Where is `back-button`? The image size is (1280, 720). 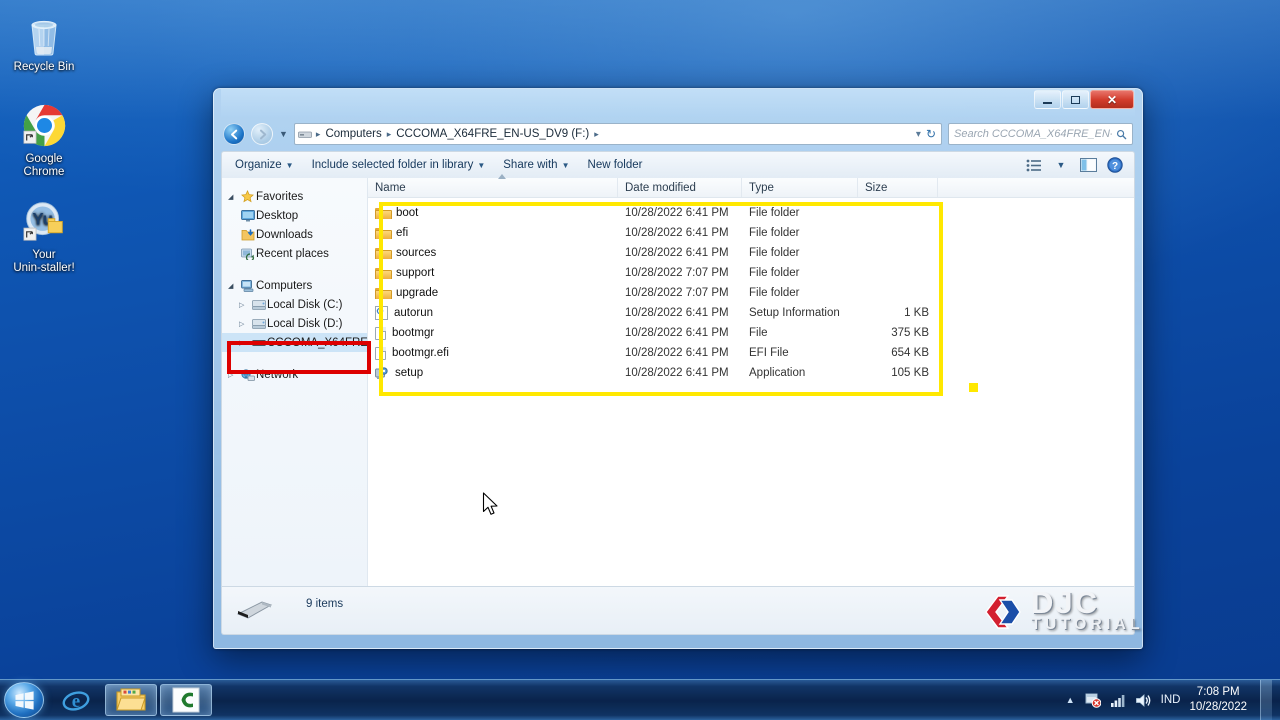 back-button is located at coordinates (234, 134).